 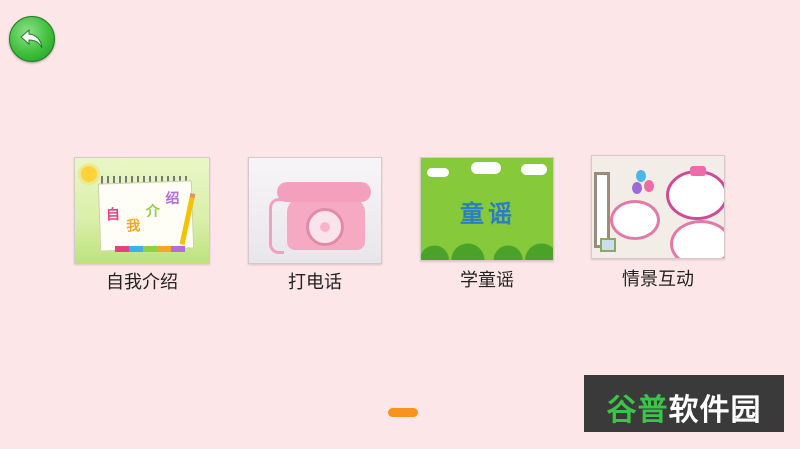 What do you see at coordinates (315, 282) in the screenshot?
I see `card-label: 打电话` at bounding box center [315, 282].